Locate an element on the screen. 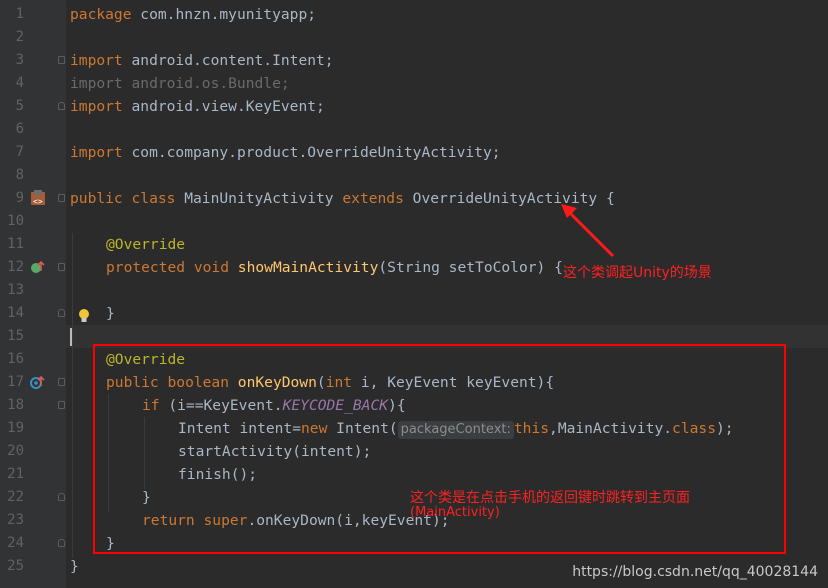 Image resolution: width=828 pixels, height=588 pixels. code-line-25: } is located at coordinates (74, 566).